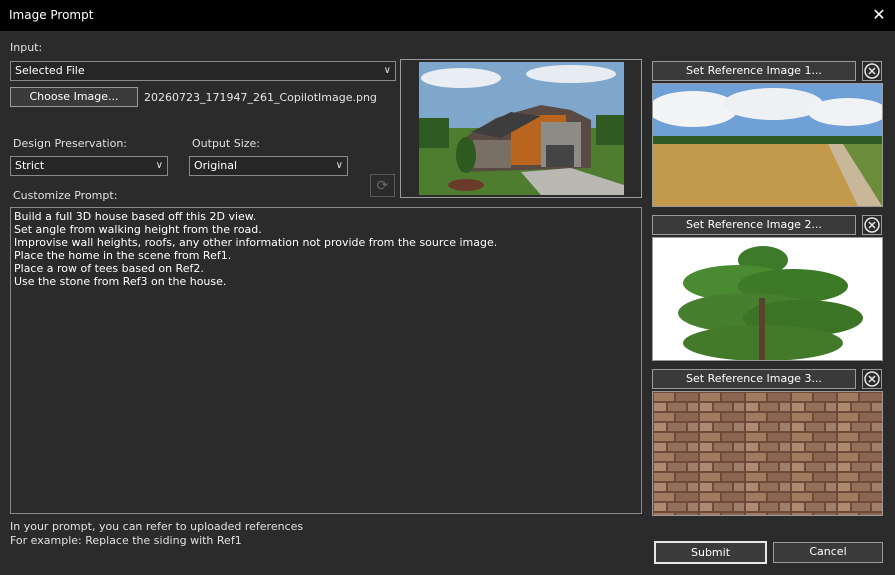 This screenshot has width=895, height=575. Describe the element at coordinates (879, 15) in the screenshot. I see `close-icon: ✕` at that location.